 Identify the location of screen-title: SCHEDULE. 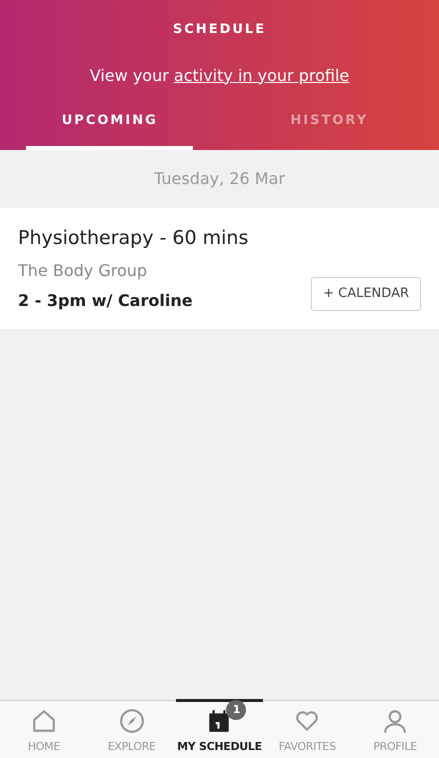
(219, 30).